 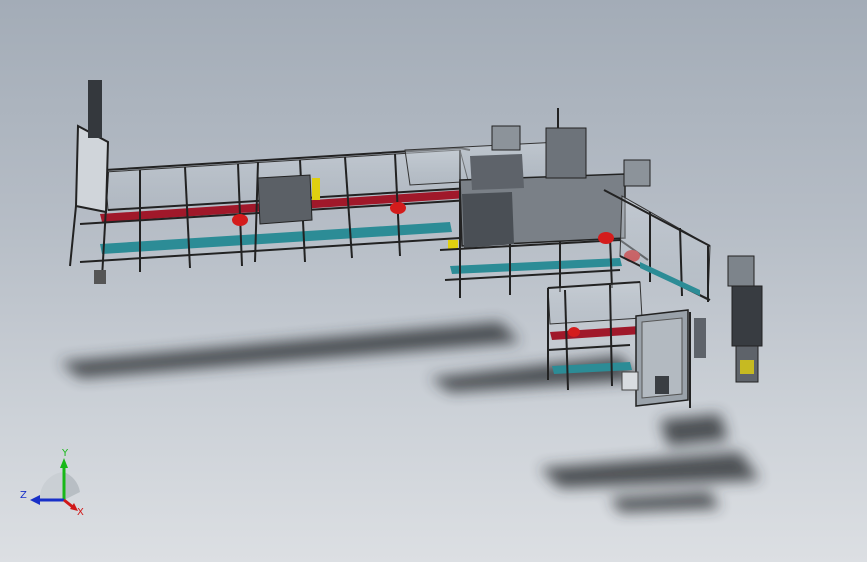 I want to click on y-axis-label: Y, so click(x=65, y=453).